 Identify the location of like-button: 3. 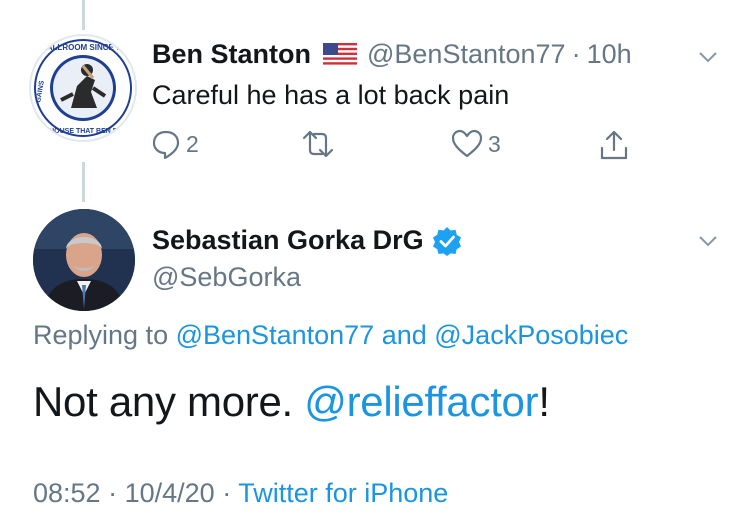
(475, 144).